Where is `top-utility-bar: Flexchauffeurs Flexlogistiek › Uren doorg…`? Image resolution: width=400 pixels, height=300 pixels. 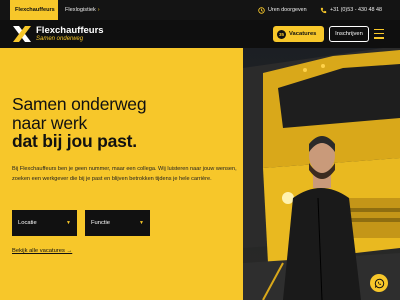 top-utility-bar: Flexchauffeurs Flexlogistiek › Uren doorg… is located at coordinates (200, 10).